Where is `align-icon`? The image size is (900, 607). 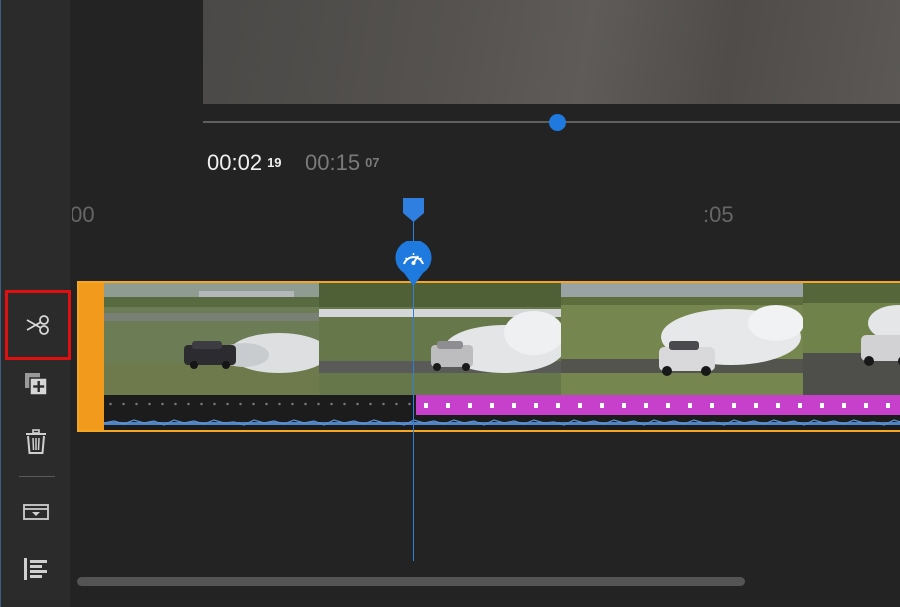 align-icon is located at coordinates (35, 569).